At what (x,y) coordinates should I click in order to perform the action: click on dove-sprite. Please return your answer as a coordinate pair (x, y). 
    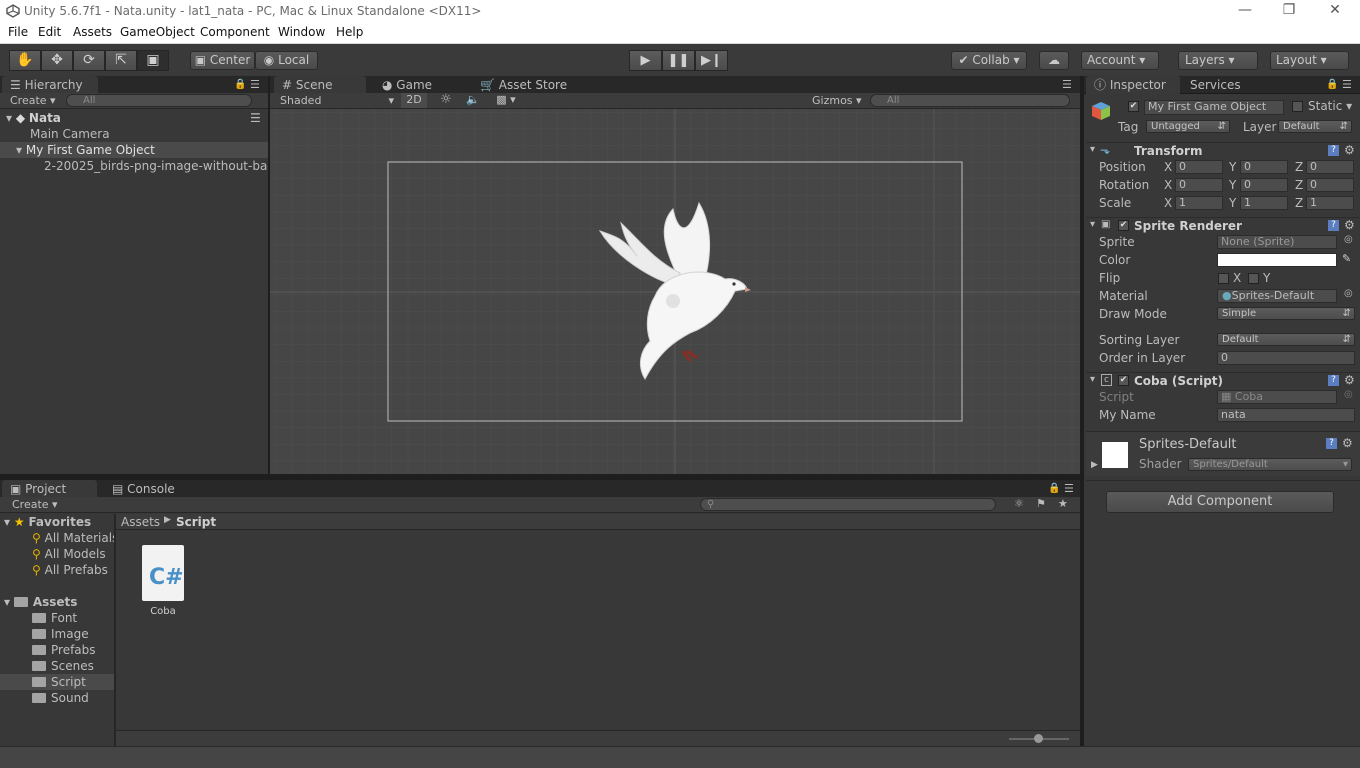
    Looking at the image, I should click on (675, 293).